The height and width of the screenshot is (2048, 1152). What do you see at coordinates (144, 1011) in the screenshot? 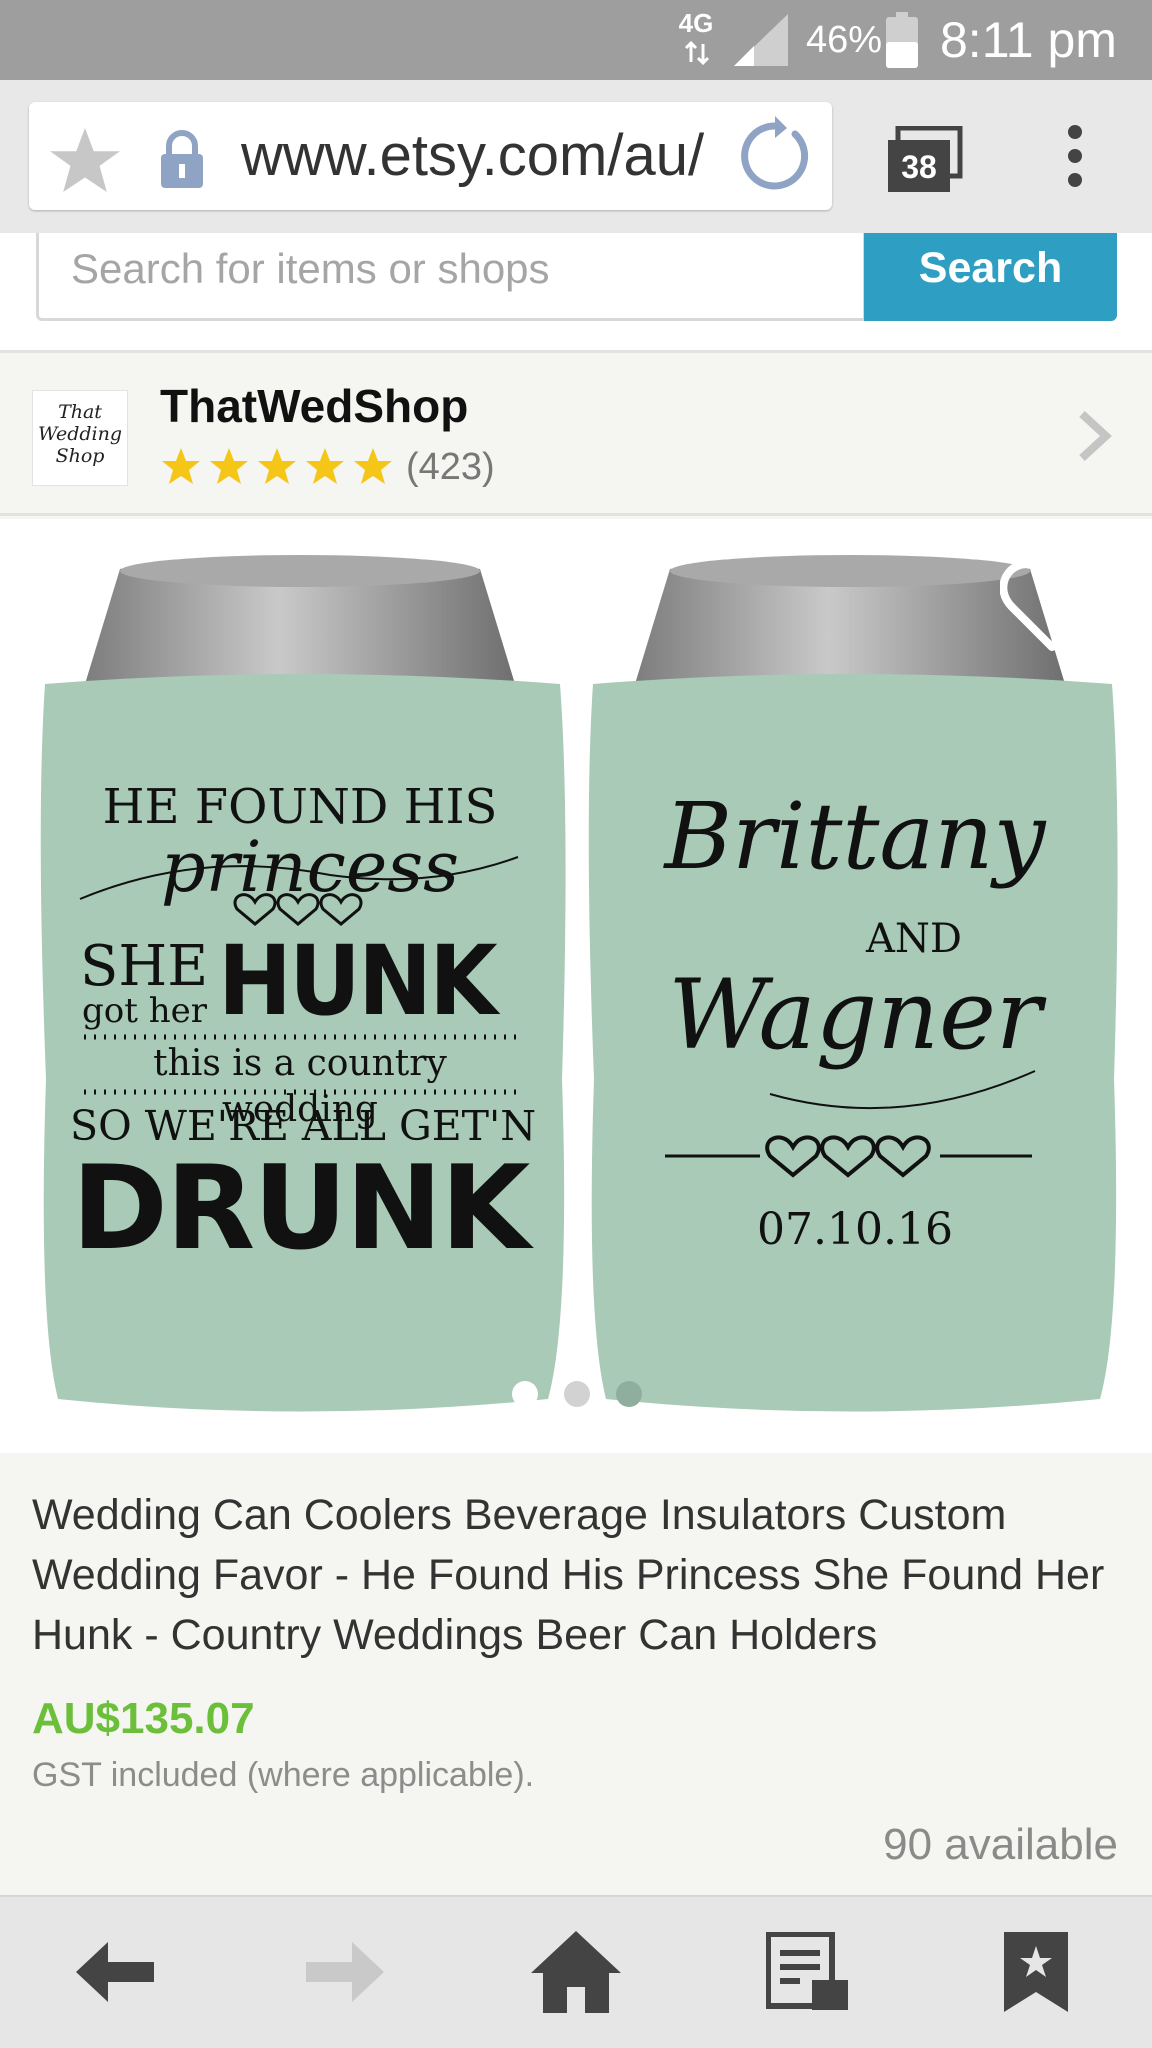
I see `can-text-line: got her` at bounding box center [144, 1011].